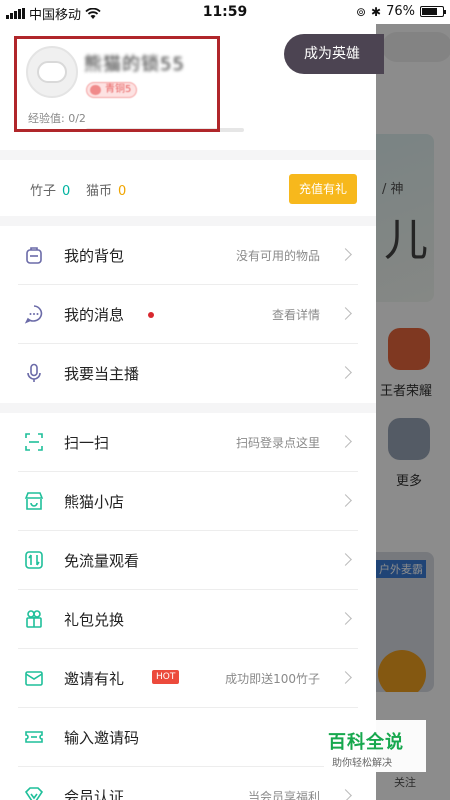 Image resolution: width=450 pixels, height=800 pixels. Describe the element at coordinates (277, 256) in the screenshot. I see `menu-item-hint: 没有可用的物品` at that location.